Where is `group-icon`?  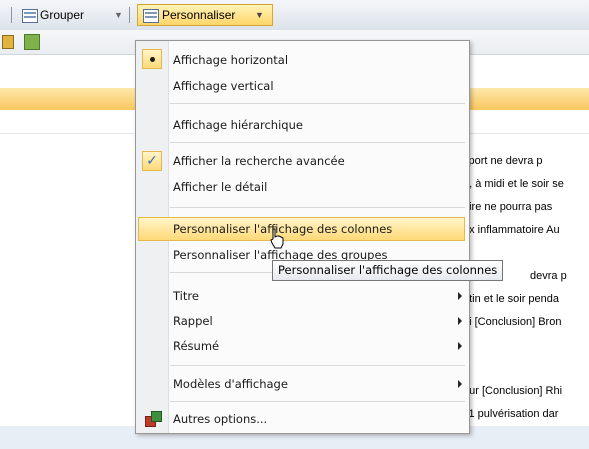
group-icon is located at coordinates (30, 16).